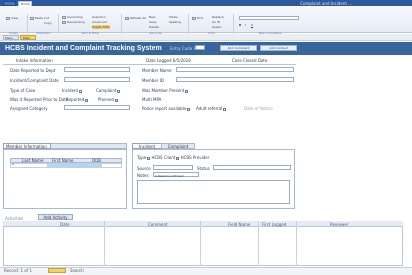 The height and width of the screenshot is (275, 412). I want to click on incident-date-label: Incident/Complaint Date, so click(34, 80).